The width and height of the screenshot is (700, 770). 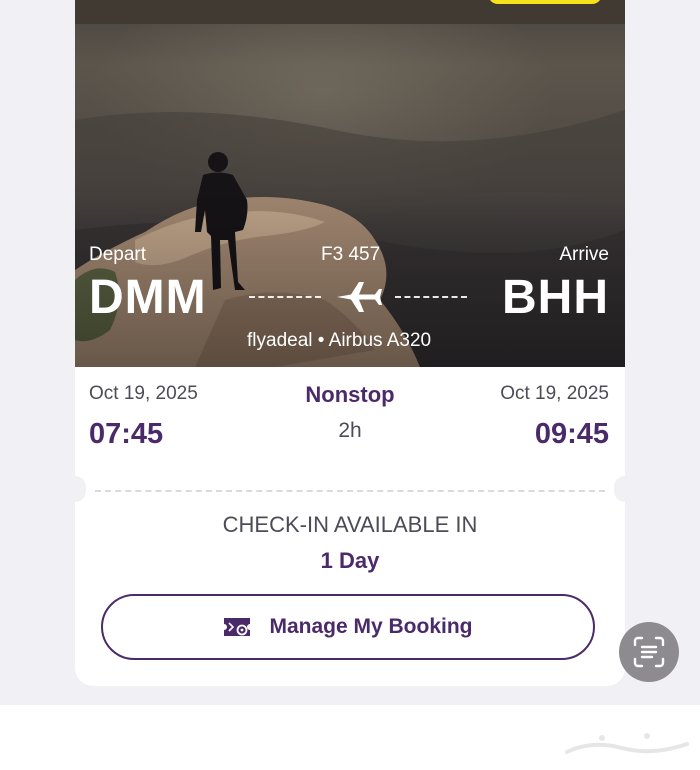 What do you see at coordinates (584, 254) in the screenshot?
I see `arrive-label: Arrive` at bounding box center [584, 254].